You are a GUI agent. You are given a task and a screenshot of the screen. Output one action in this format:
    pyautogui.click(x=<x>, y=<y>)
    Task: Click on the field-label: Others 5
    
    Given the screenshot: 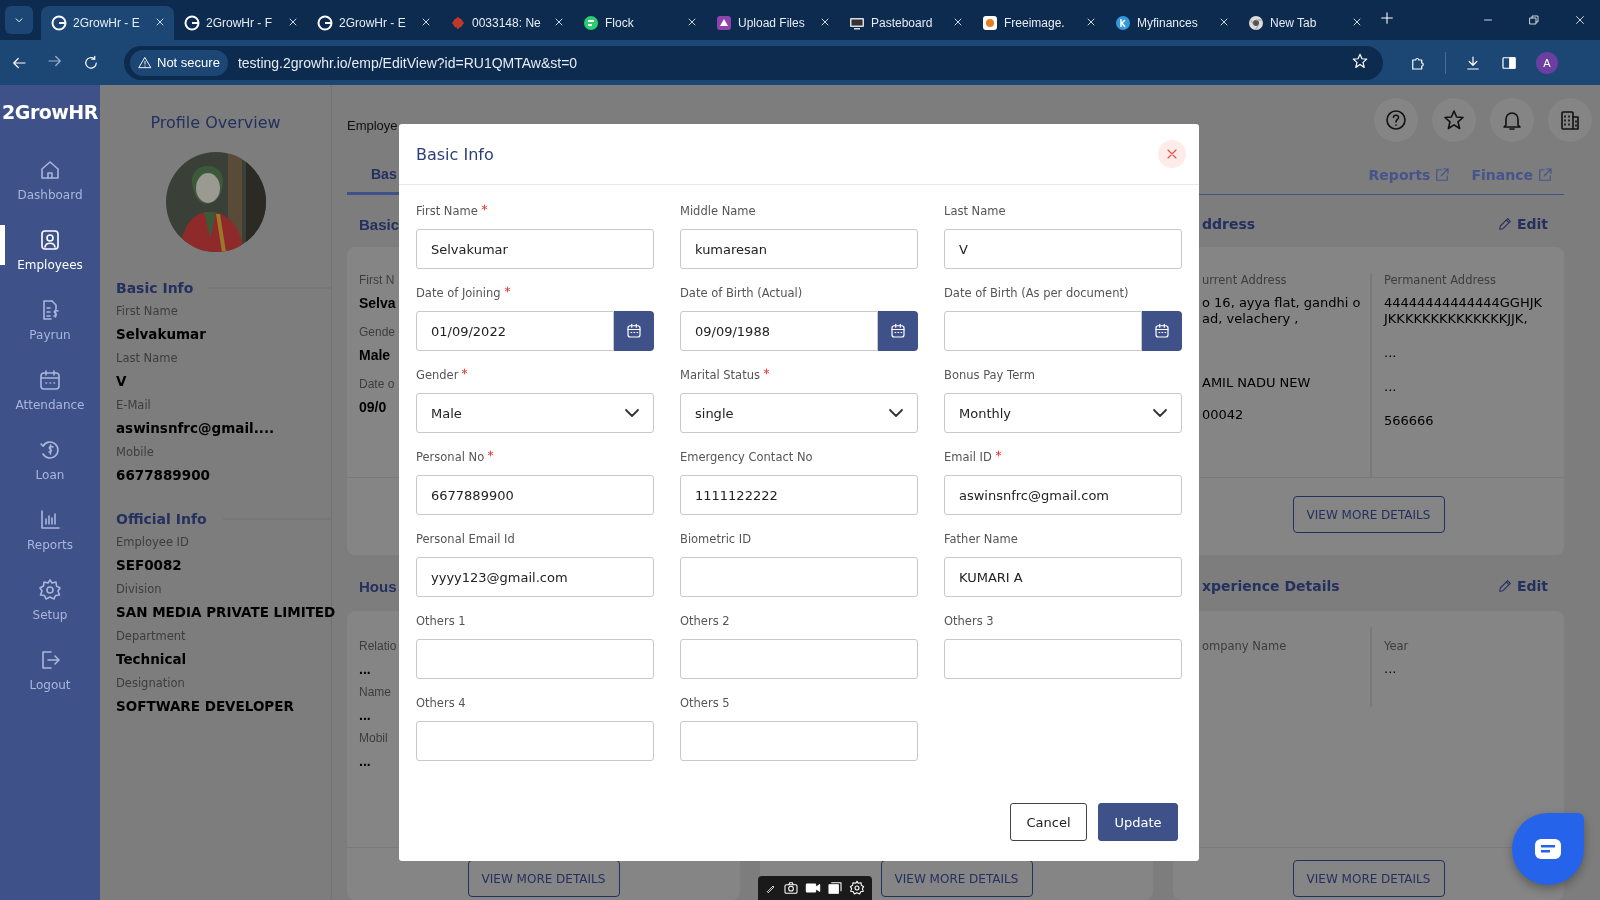 What is the action you would take?
    pyautogui.click(x=705, y=703)
    